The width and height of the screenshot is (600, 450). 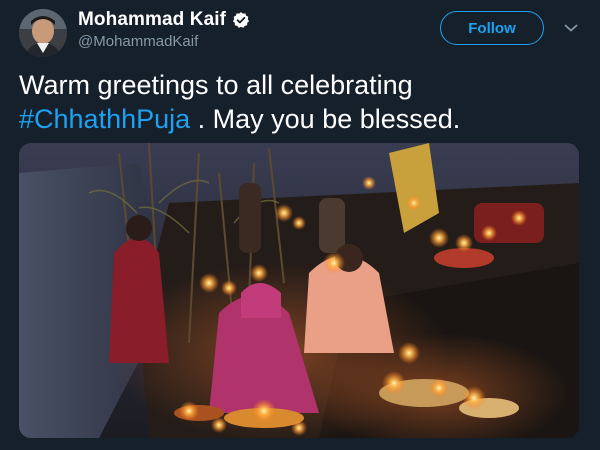 I want to click on hashtag-link: #ChhathhPuja, so click(x=104, y=119).